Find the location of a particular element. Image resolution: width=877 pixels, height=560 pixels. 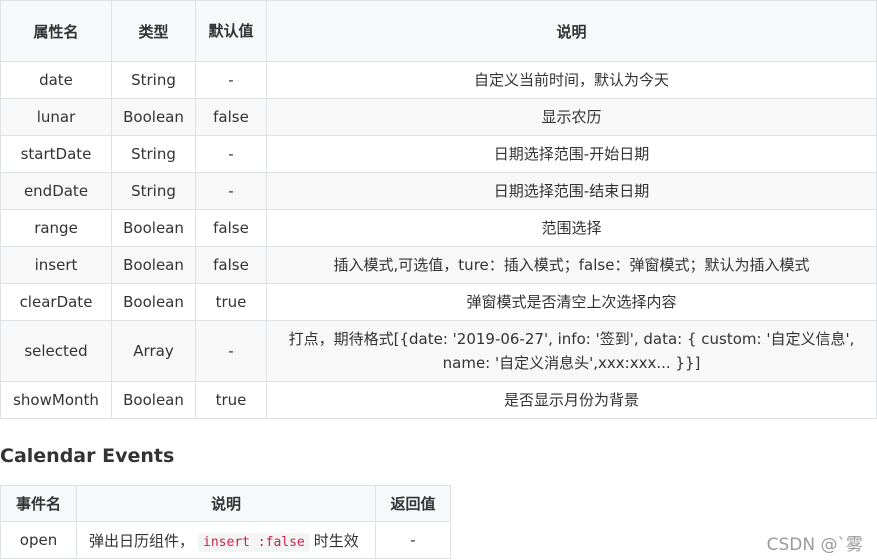

event-name: open is located at coordinates (38, 540).